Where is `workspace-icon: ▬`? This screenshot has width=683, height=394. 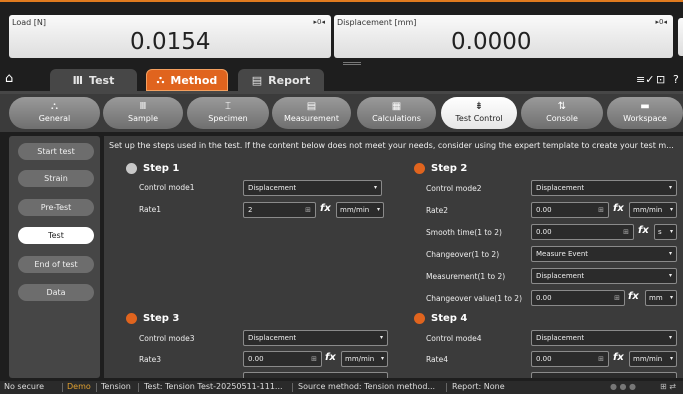
workspace-icon: ▬ is located at coordinates (645, 106).